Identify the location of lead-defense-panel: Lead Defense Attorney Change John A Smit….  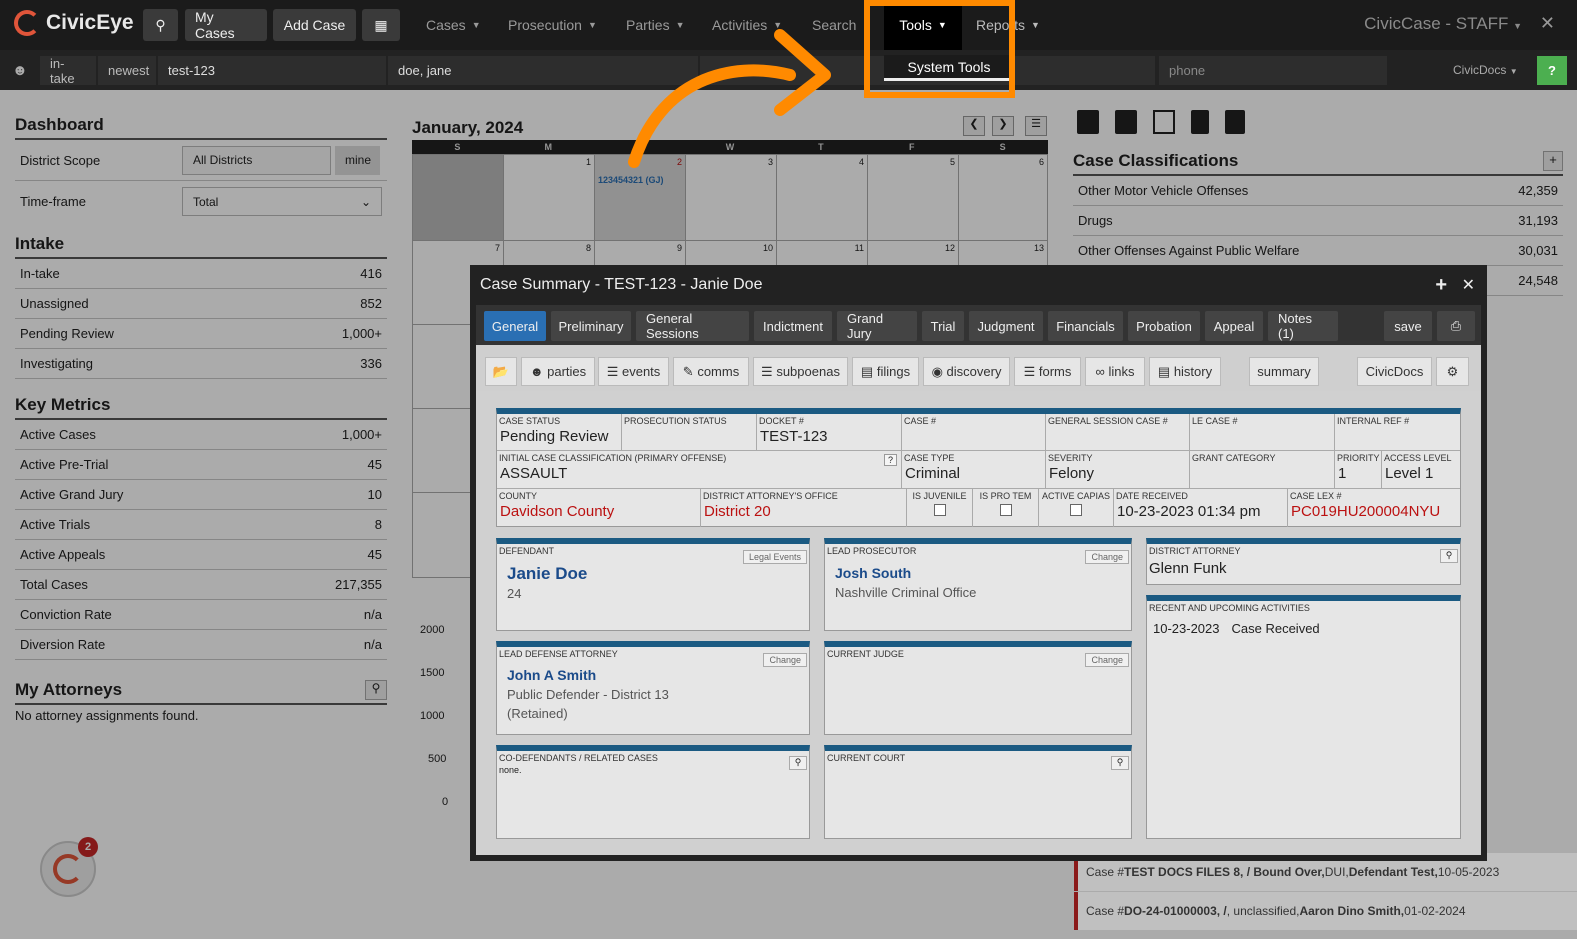
(653, 688).